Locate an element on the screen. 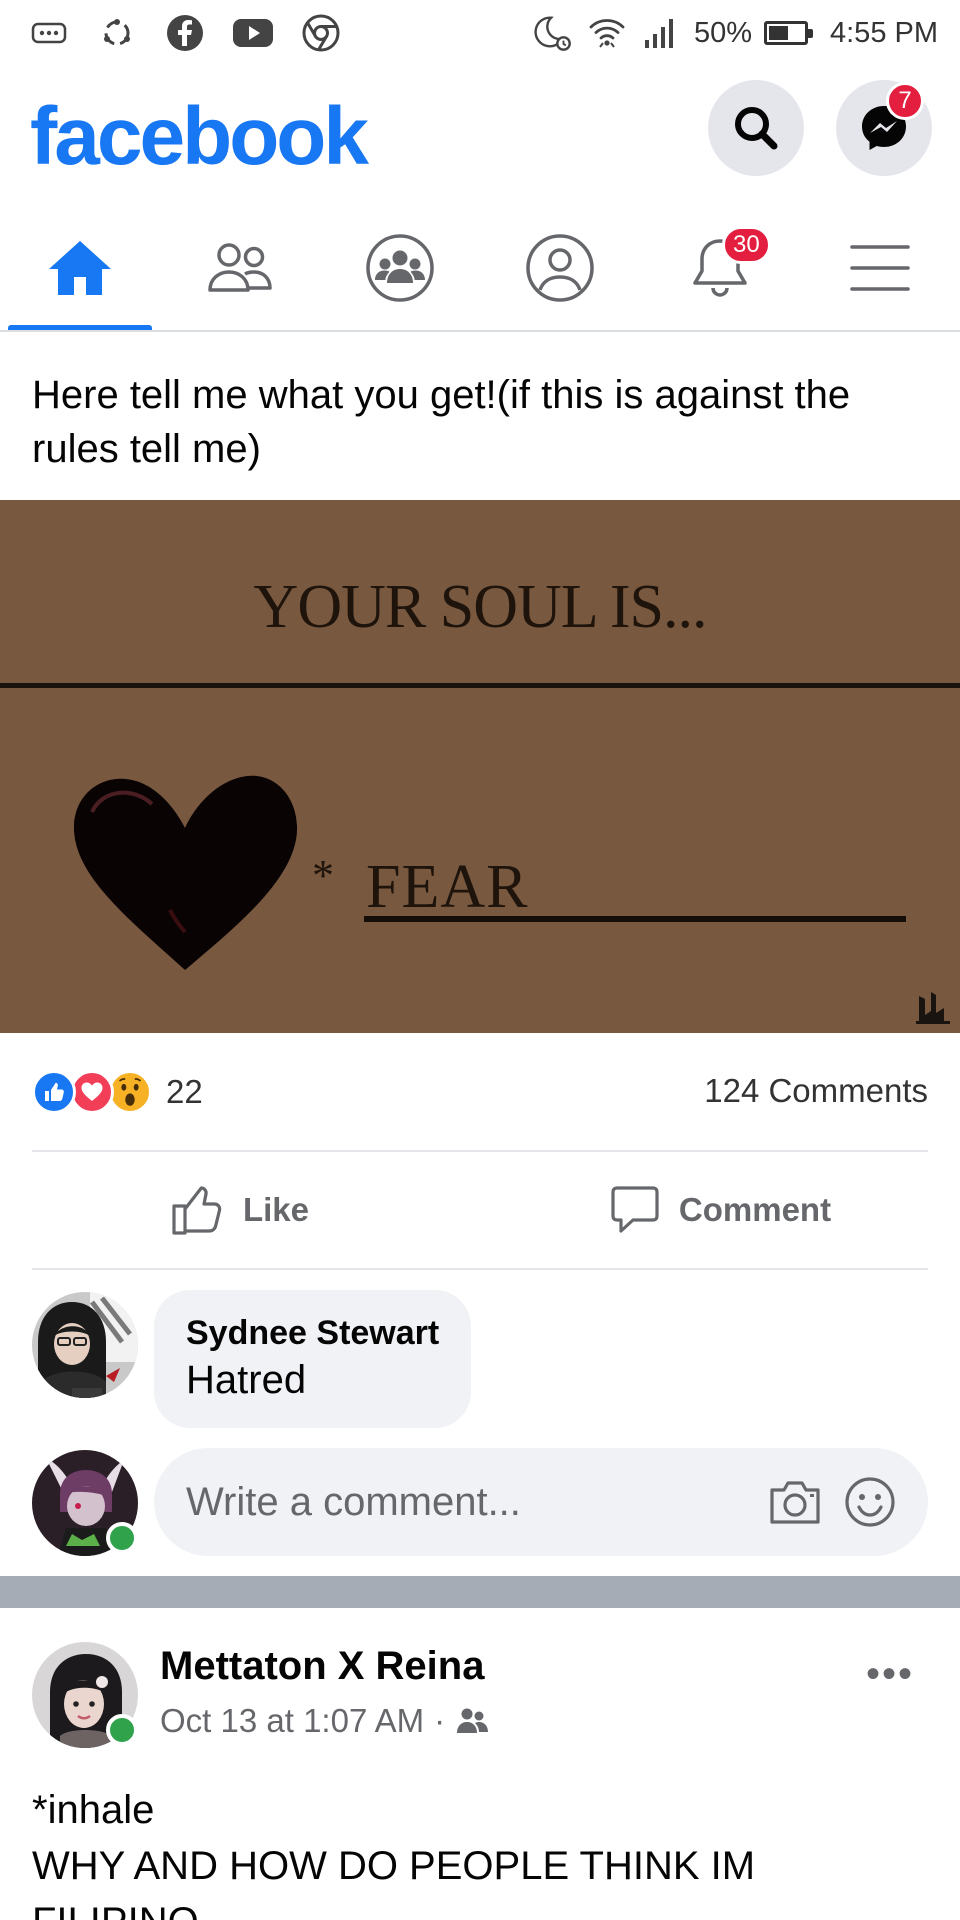 This screenshot has width=960, height=1920. tab-menu is located at coordinates (880, 268).